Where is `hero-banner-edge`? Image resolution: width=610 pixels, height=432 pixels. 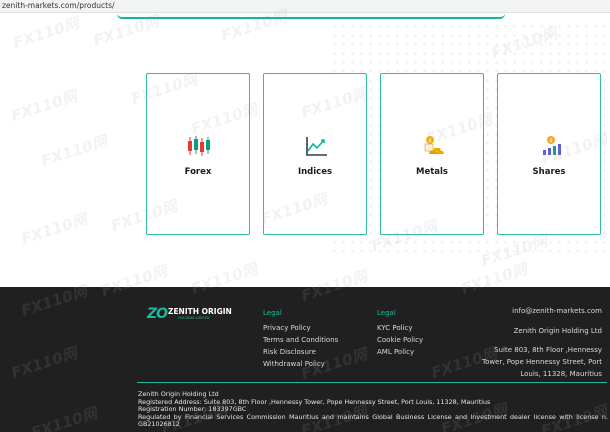
hero-banner-edge is located at coordinates (311, 16).